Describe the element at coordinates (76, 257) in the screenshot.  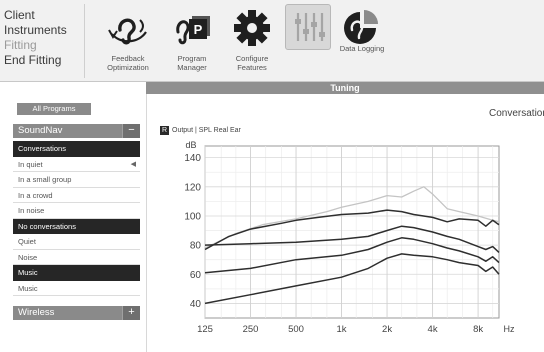
I see `program-item-noise: Noise` at that location.